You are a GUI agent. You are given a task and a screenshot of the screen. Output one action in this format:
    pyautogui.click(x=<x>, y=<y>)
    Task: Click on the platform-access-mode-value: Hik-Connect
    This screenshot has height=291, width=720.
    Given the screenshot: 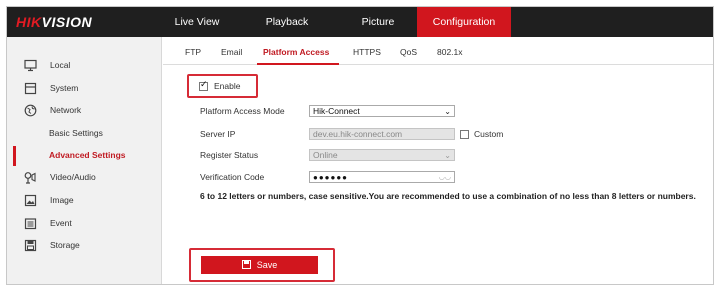 What is the action you would take?
    pyautogui.click(x=336, y=111)
    